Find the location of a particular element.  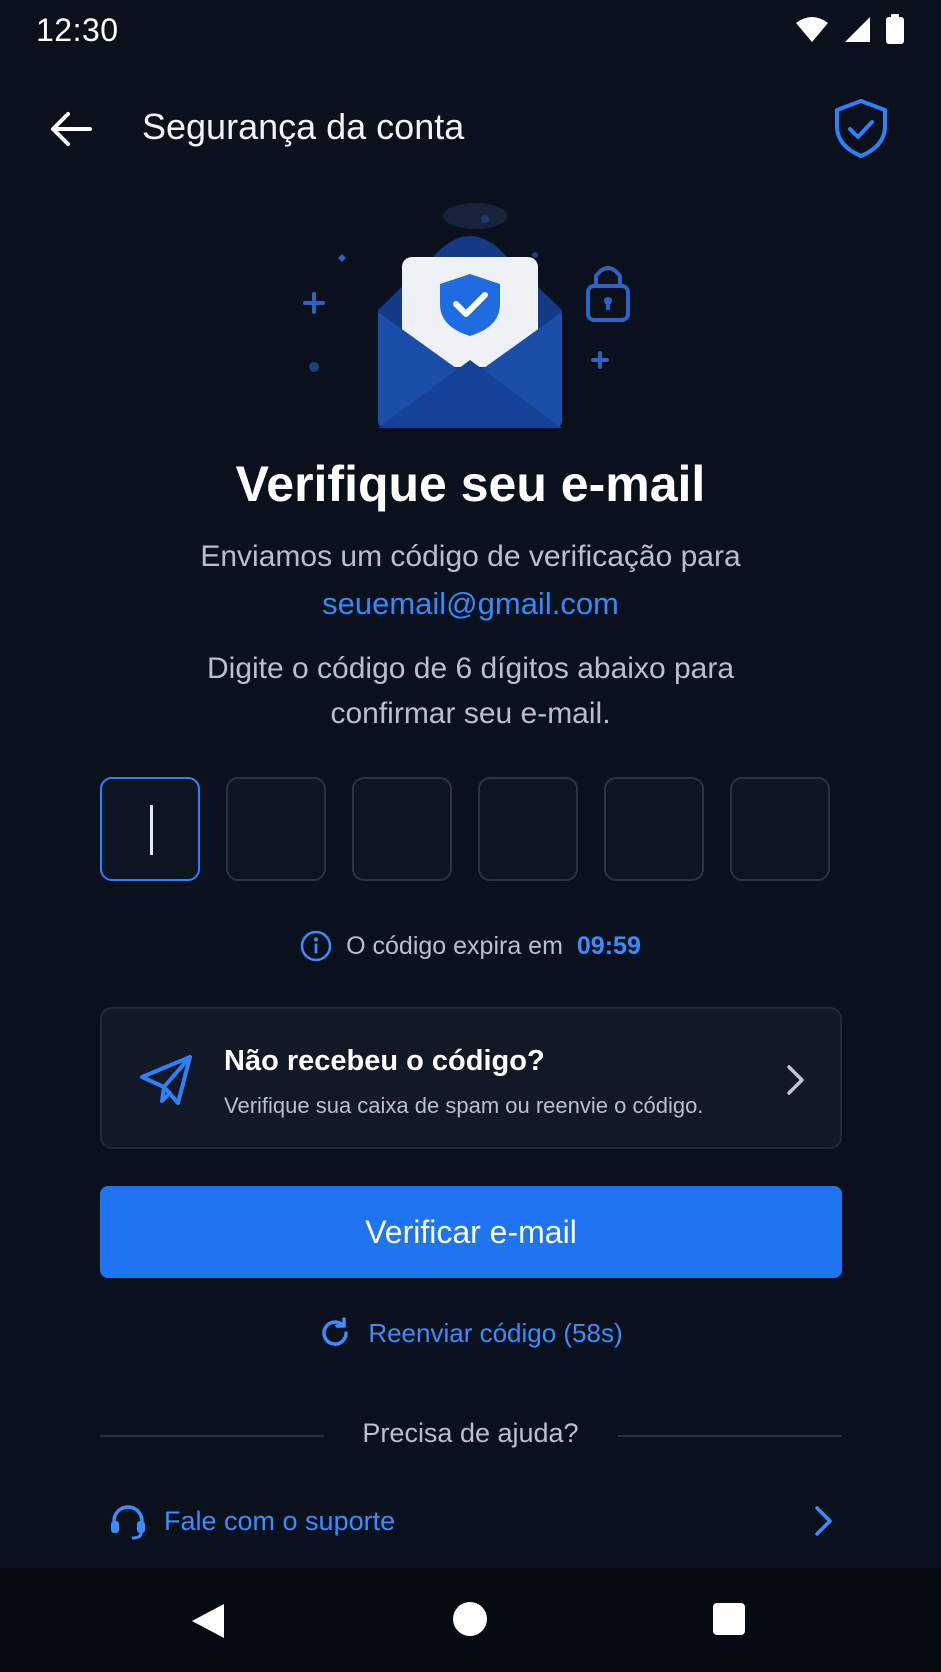

arrow-left-icon is located at coordinates (71, 129).